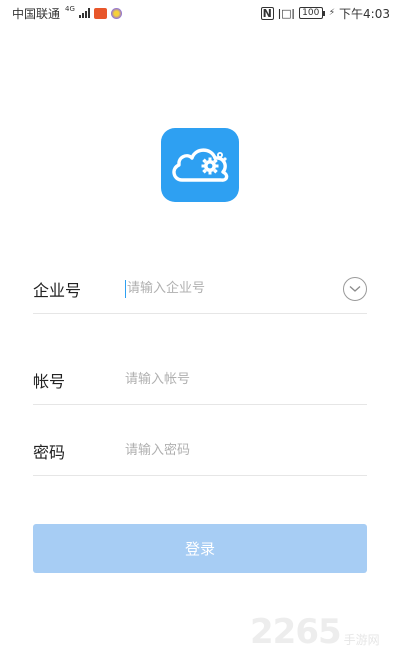 This screenshot has width=400, height=666. I want to click on watermark-number: 2265, so click(296, 632).